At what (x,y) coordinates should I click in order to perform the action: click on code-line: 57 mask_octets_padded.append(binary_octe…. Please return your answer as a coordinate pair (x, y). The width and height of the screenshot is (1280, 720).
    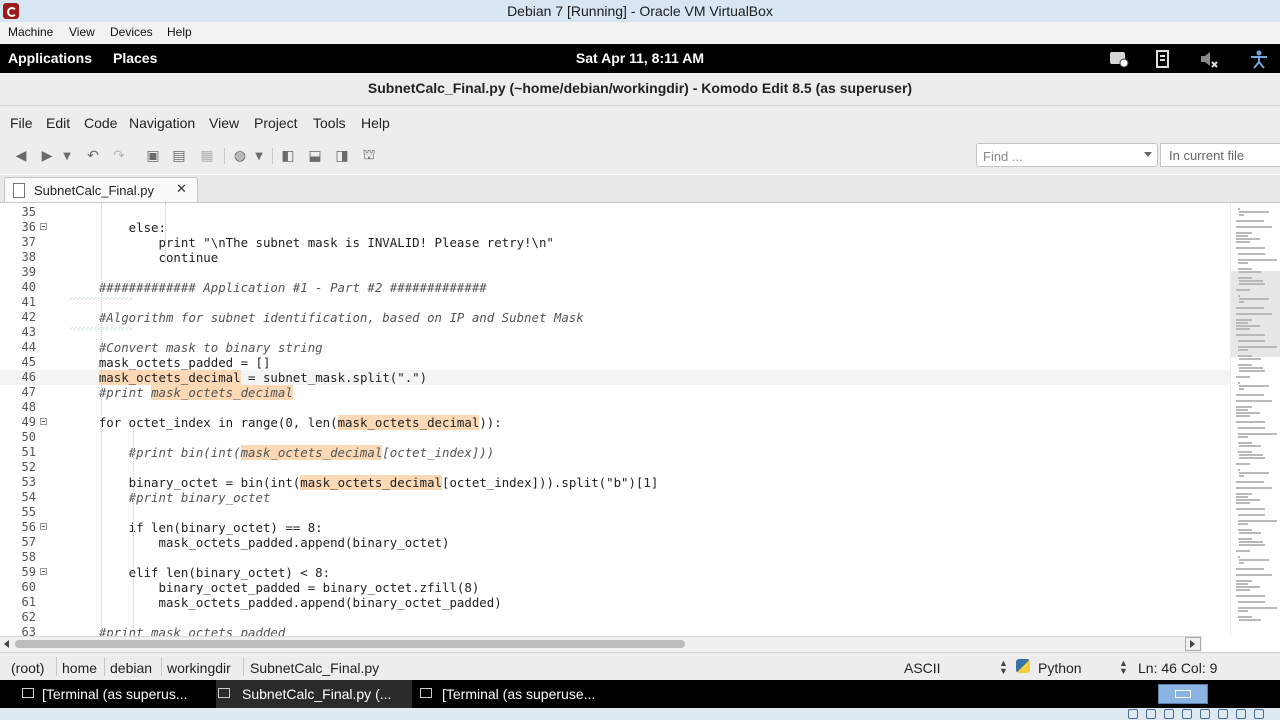
    Looking at the image, I should click on (615, 542).